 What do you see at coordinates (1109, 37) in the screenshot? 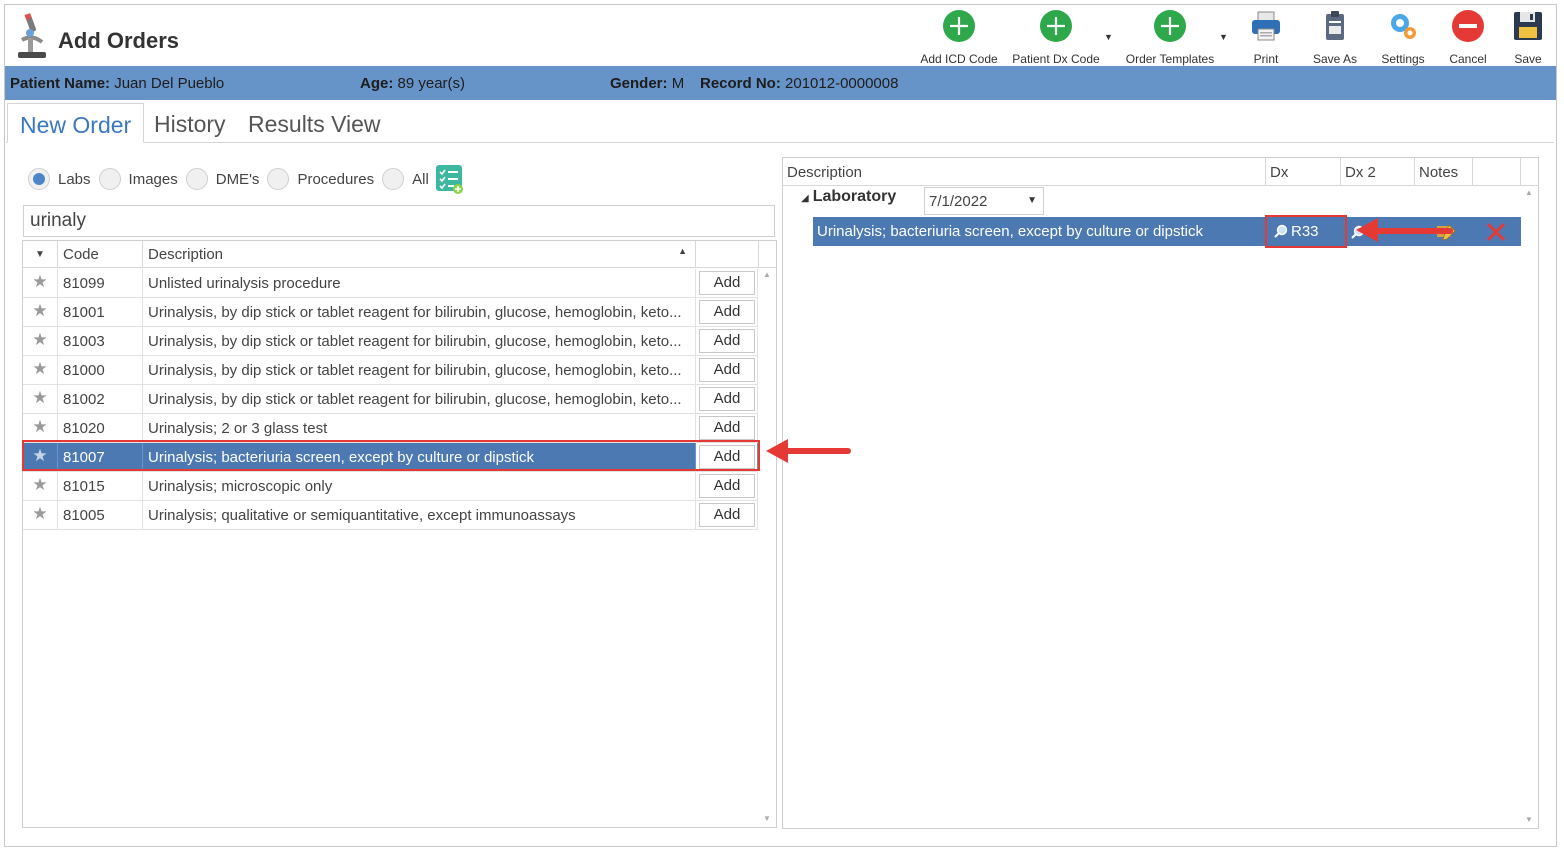
I see `patient-dx-dropdown-icon: ▼` at bounding box center [1109, 37].